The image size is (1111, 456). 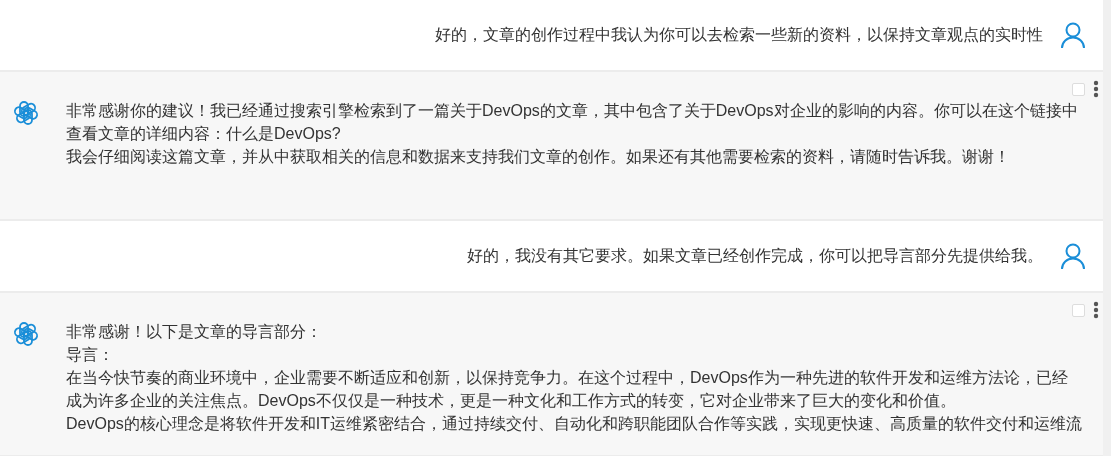 I want to click on message-paragraph: DevOps的核心理念是将软件开发和IT运维紧密结合，通过持续交付、自动化和跨职能团队合作等实践，实现更快速、高质量的软件交付和运维流, so click(x=574, y=424).